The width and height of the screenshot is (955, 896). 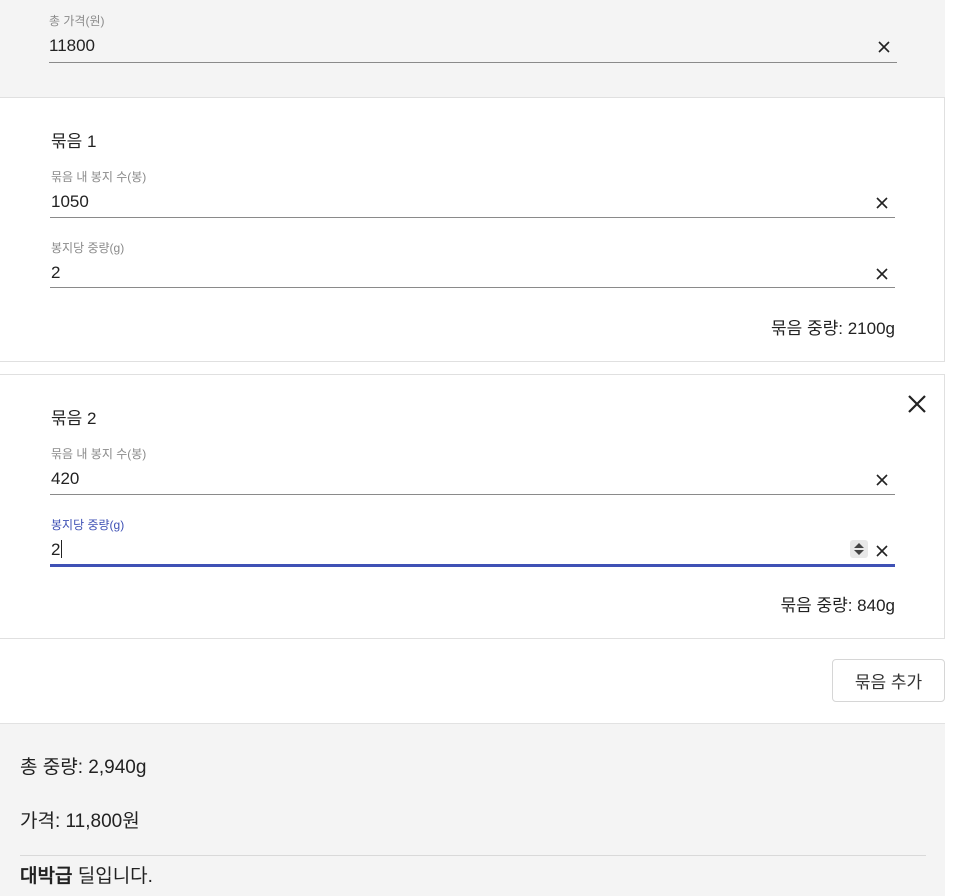 What do you see at coordinates (832, 328) in the screenshot?
I see `bundle-weight-text: 묶음 중량: 2100g` at bounding box center [832, 328].